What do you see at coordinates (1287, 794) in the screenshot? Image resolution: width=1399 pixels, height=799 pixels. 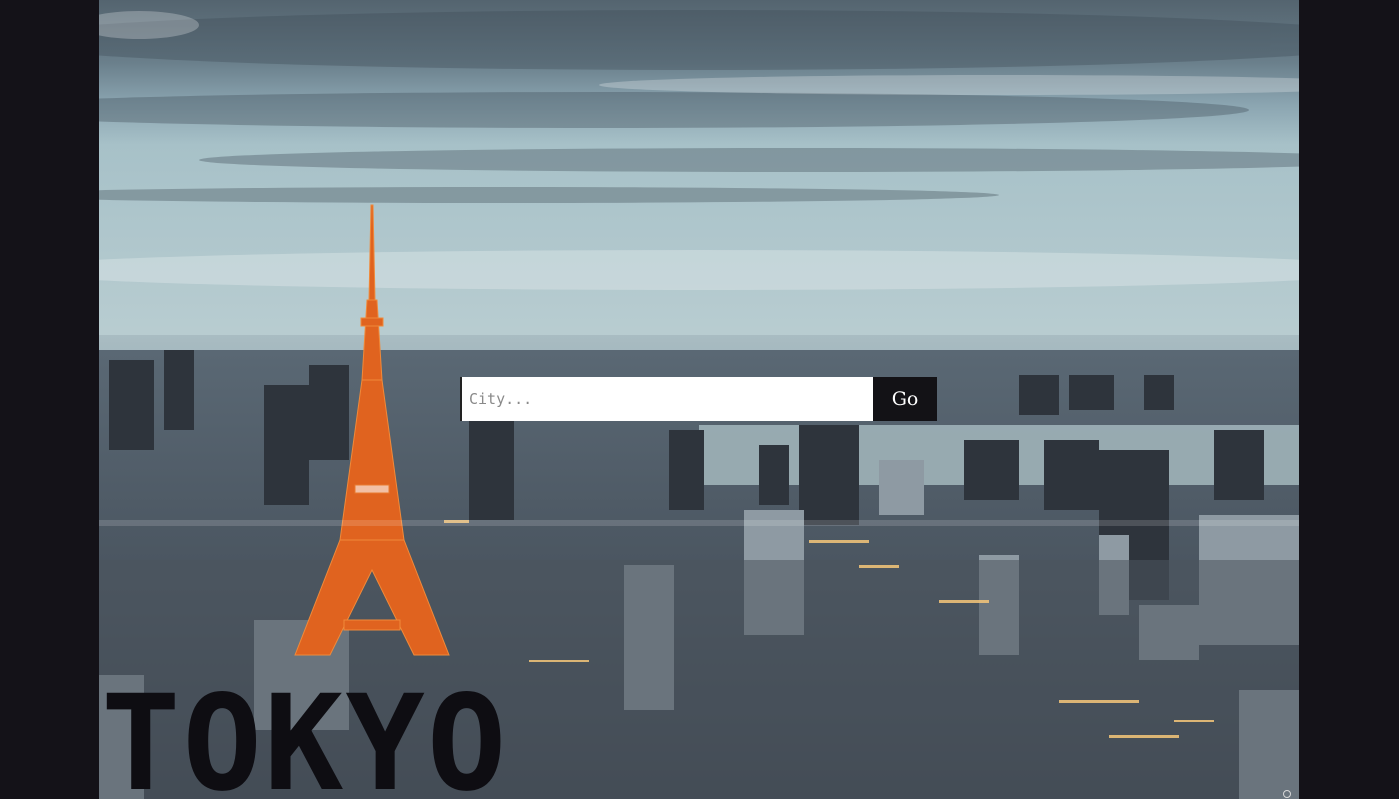 I see `corner-mark-icon` at bounding box center [1287, 794].